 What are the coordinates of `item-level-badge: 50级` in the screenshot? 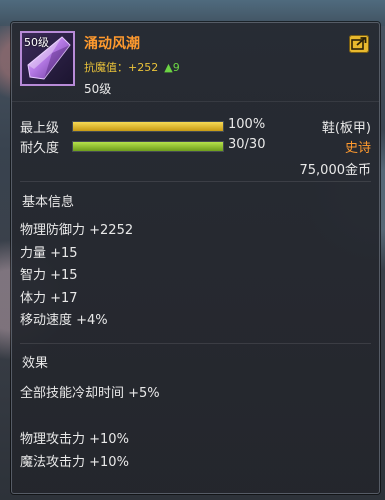 It's located at (36, 42).